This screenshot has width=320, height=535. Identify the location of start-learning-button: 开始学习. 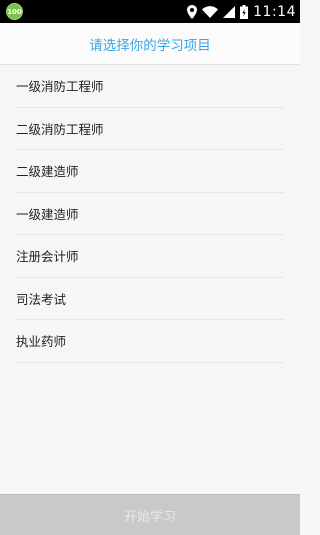
(150, 514).